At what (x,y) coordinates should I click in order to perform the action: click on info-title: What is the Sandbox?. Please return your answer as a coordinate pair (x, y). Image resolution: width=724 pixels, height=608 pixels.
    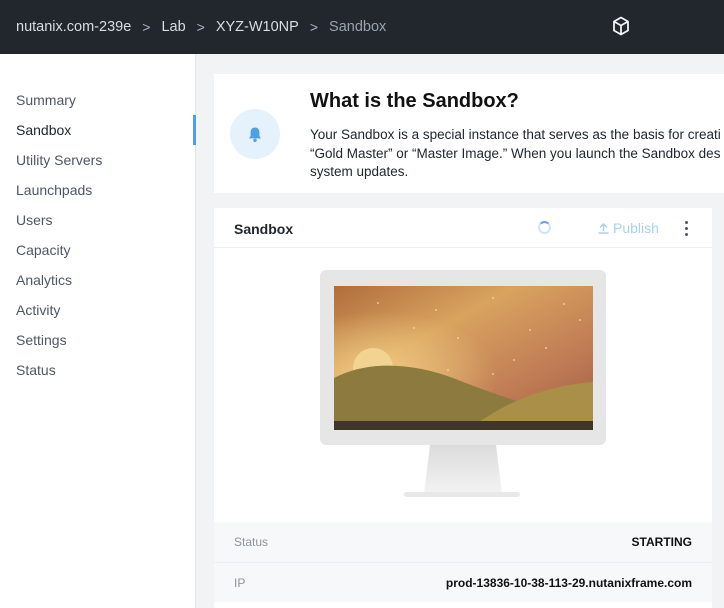
    Looking at the image, I should click on (414, 101).